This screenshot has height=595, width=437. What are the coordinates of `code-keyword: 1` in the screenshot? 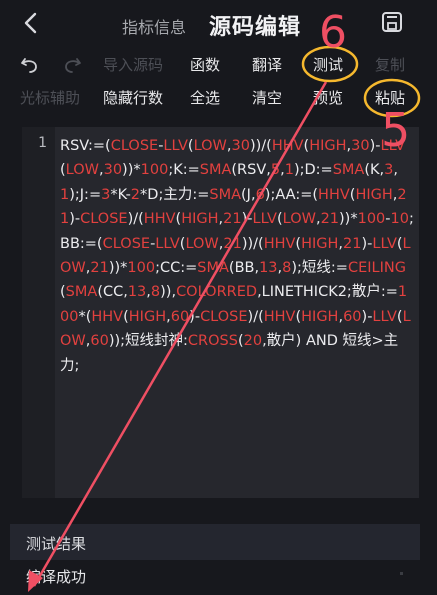 It's located at (289, 170).